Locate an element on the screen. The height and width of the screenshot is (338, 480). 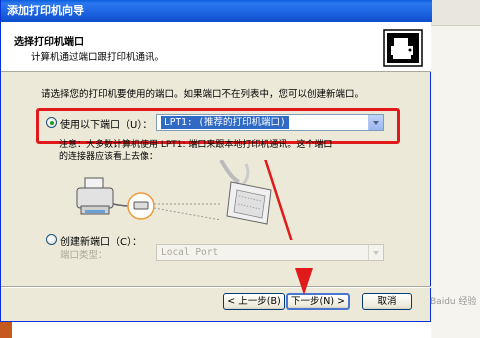
wizard-header: 选择打印机端口 计算机通过端口跟打印机通讯。 is located at coordinates (216, 47).